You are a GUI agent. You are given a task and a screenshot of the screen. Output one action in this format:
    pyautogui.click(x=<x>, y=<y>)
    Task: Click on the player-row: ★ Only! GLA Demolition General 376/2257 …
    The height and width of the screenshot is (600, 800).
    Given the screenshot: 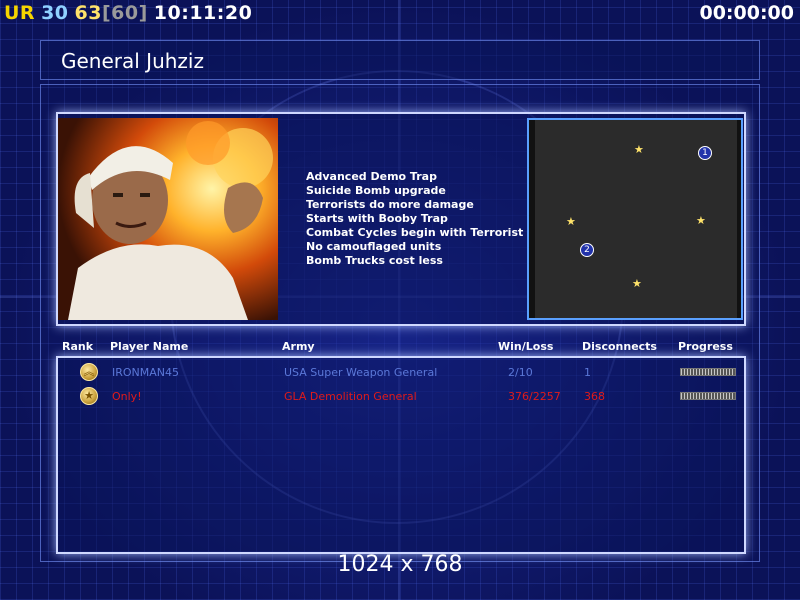 What is the action you would take?
    pyautogui.click(x=401, y=396)
    